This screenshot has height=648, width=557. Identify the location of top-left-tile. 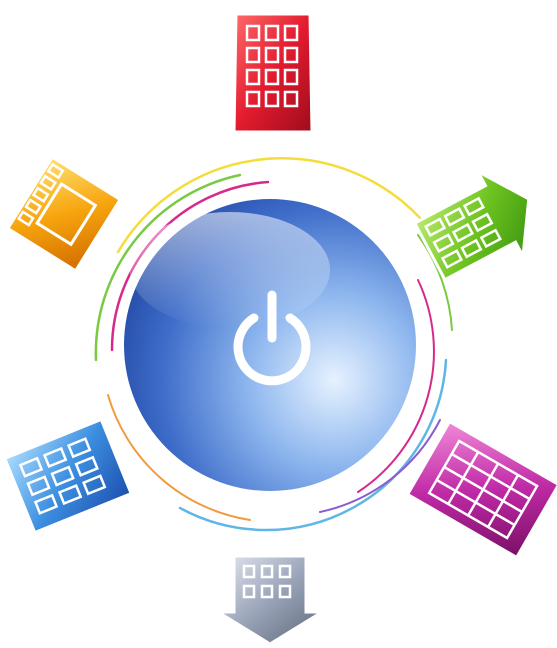
(64, 214).